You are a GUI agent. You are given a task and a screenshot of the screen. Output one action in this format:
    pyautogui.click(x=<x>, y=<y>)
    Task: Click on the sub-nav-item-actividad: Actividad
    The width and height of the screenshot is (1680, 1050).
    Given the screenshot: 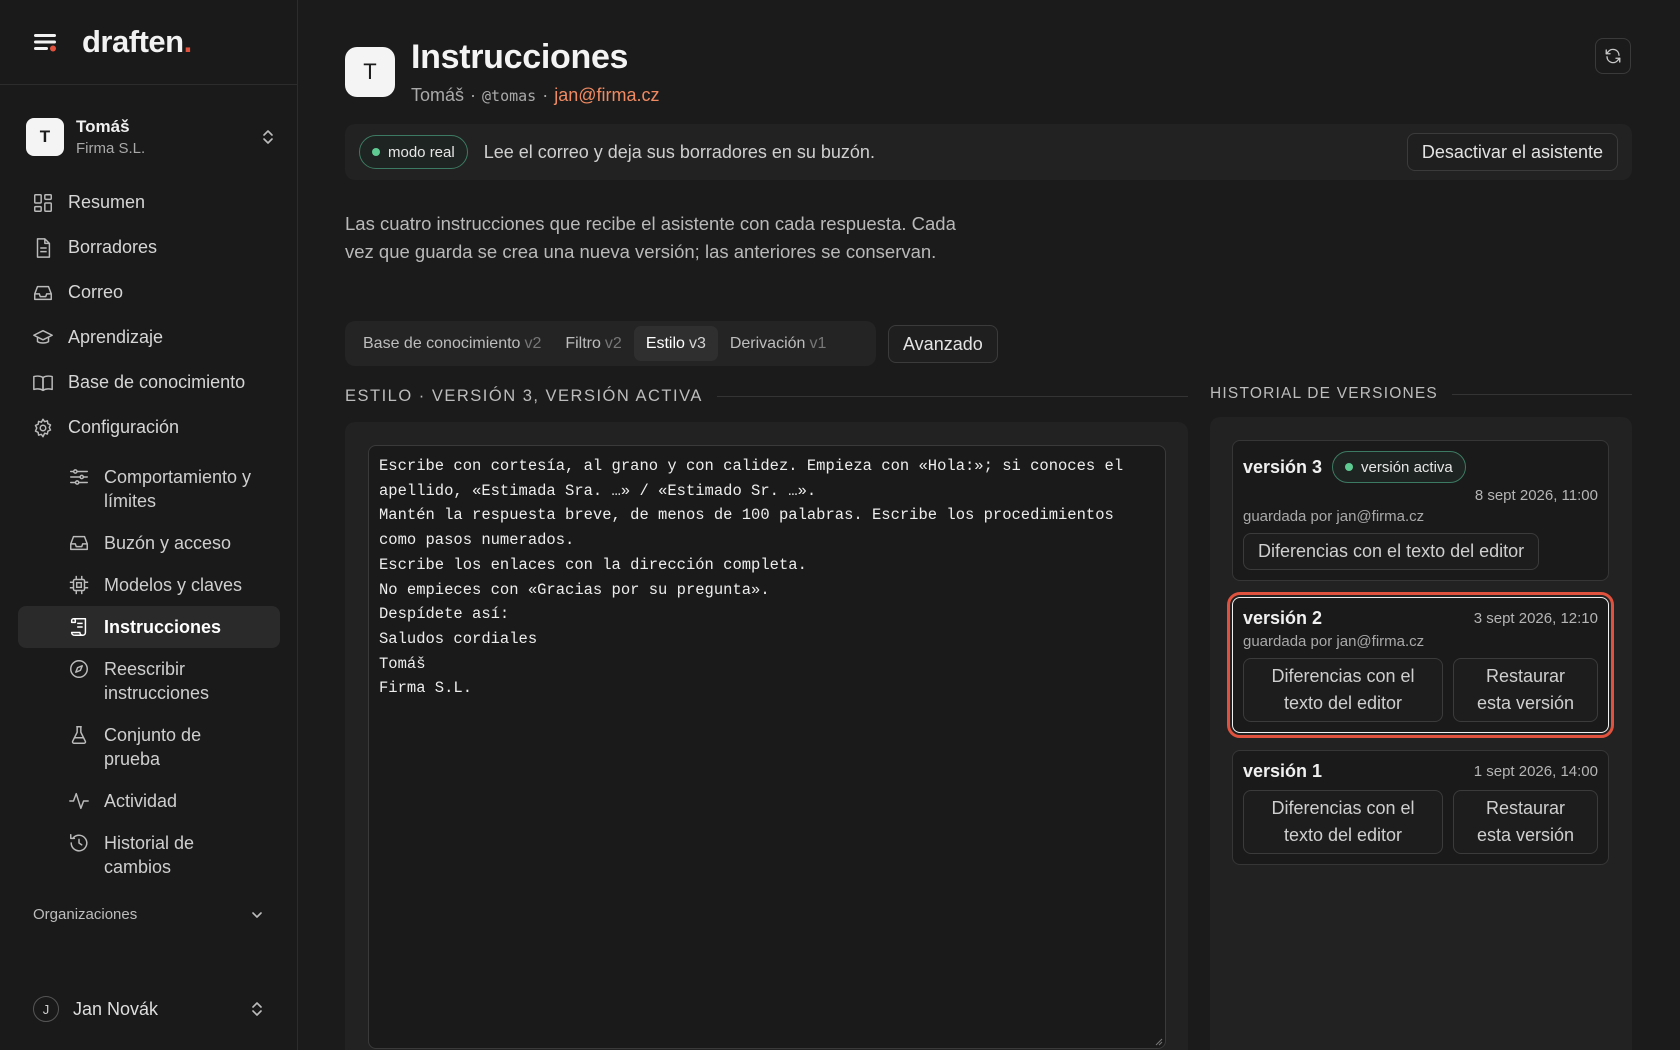 What is the action you would take?
    pyautogui.click(x=149, y=801)
    